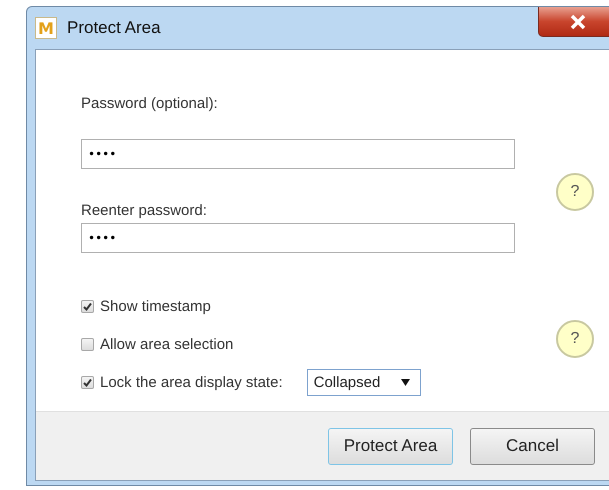  I want to click on app-icon: M, so click(46, 28).